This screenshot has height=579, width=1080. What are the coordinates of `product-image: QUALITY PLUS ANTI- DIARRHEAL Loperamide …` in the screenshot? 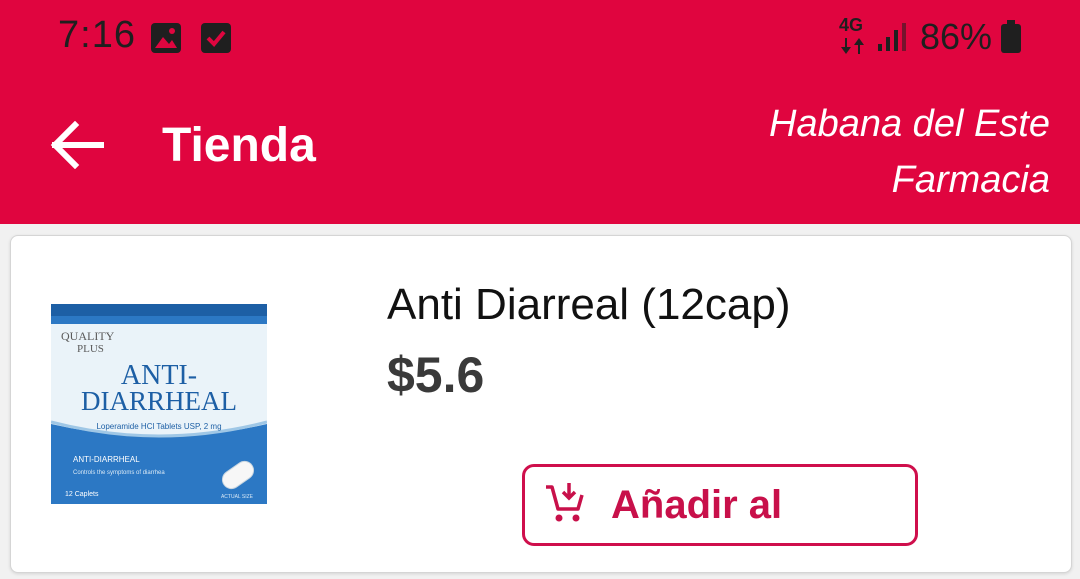 It's located at (159, 404).